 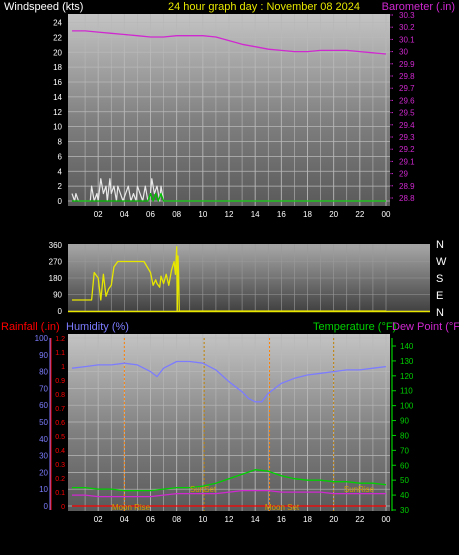 I want to click on humidity-tick-label: 80, so click(x=43, y=372).